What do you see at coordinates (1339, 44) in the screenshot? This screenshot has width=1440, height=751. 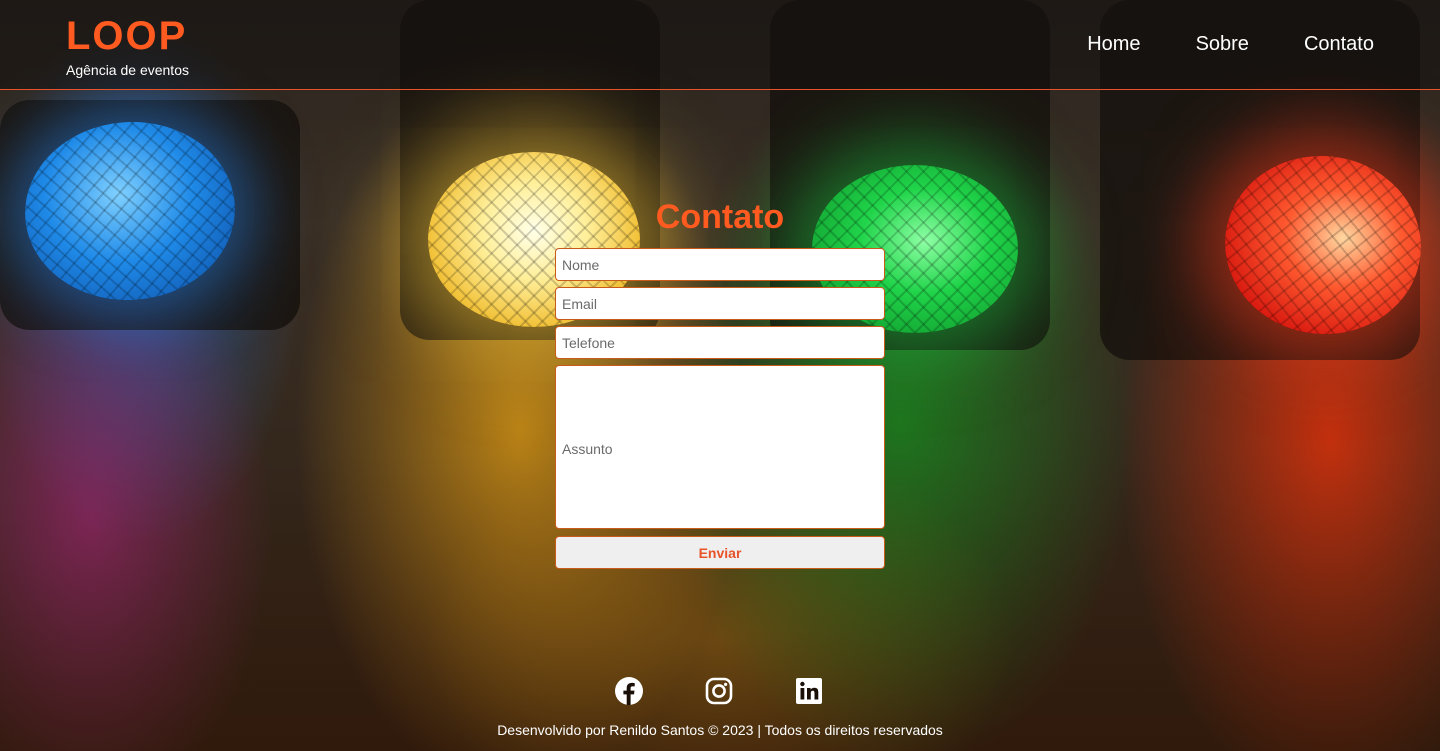 I see `nav-contato: Contato` at bounding box center [1339, 44].